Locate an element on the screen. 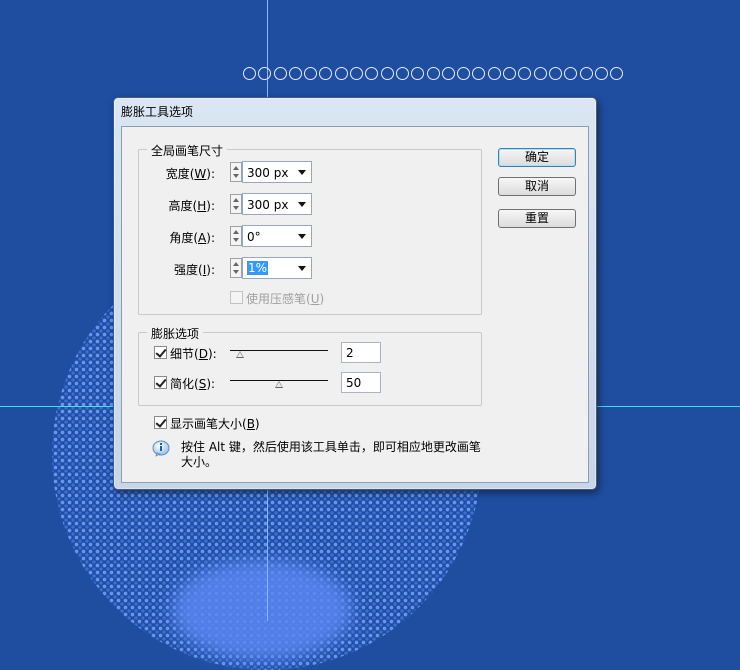 Image resolution: width=740 pixels, height=670 pixels. angle-value: 0° is located at coordinates (254, 237).